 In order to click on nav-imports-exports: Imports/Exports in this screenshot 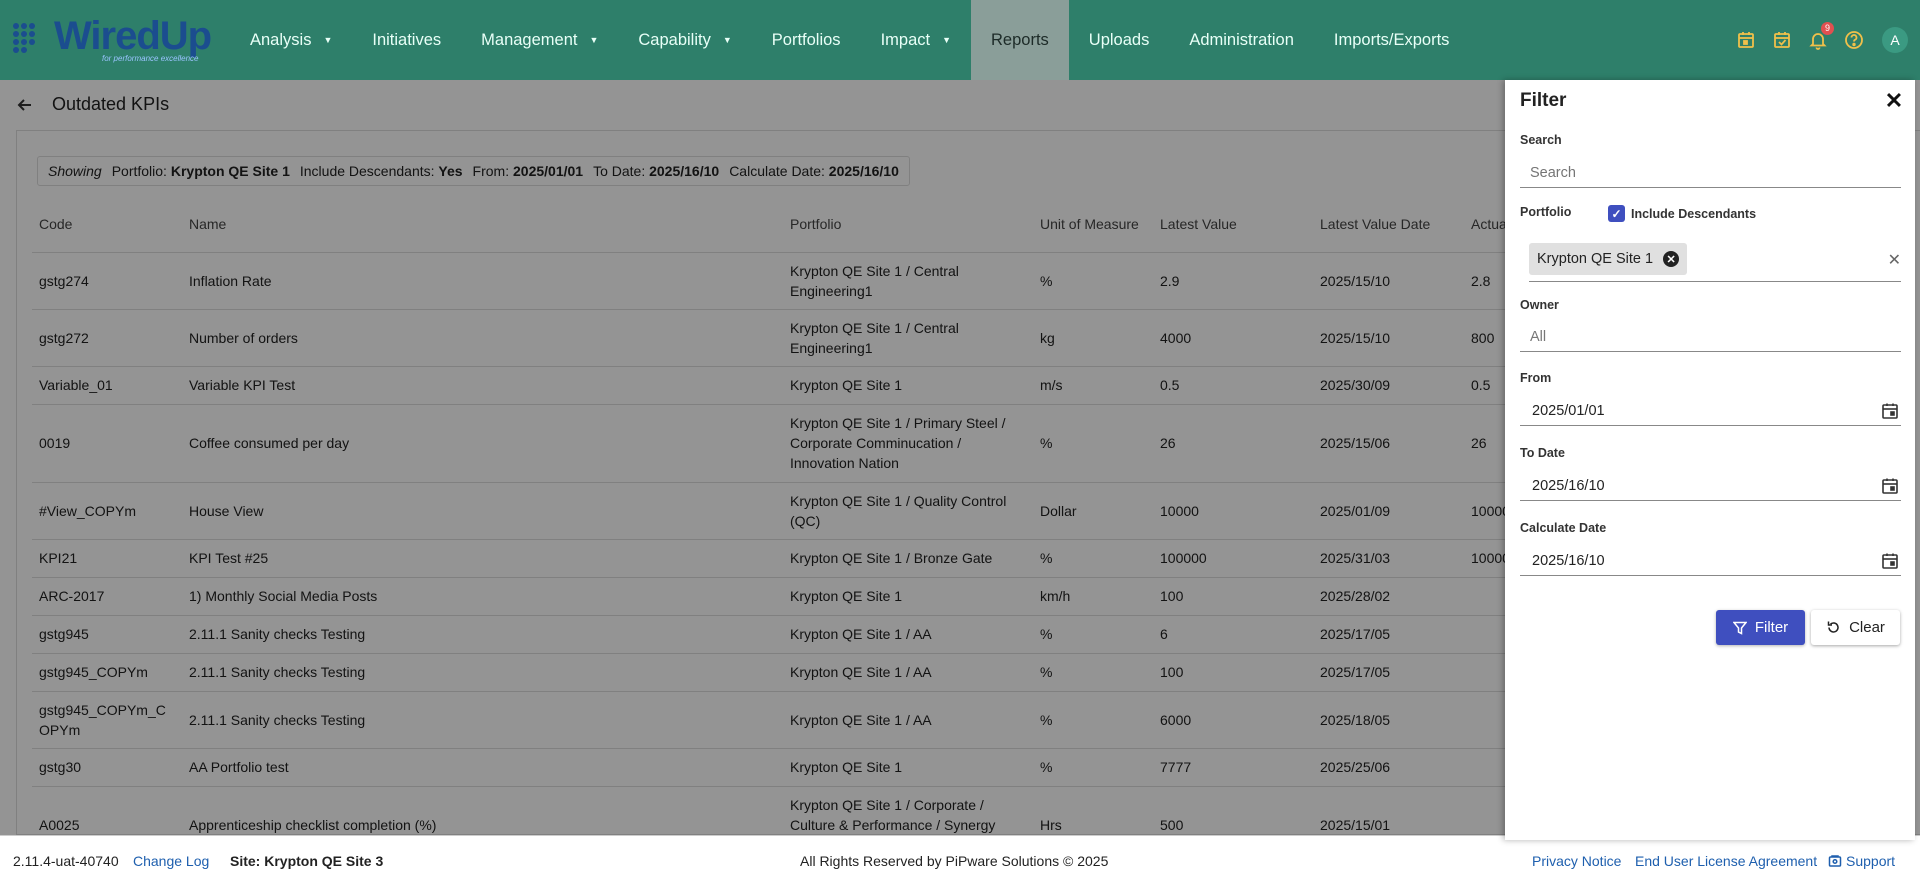, I will do `click(1392, 40)`.